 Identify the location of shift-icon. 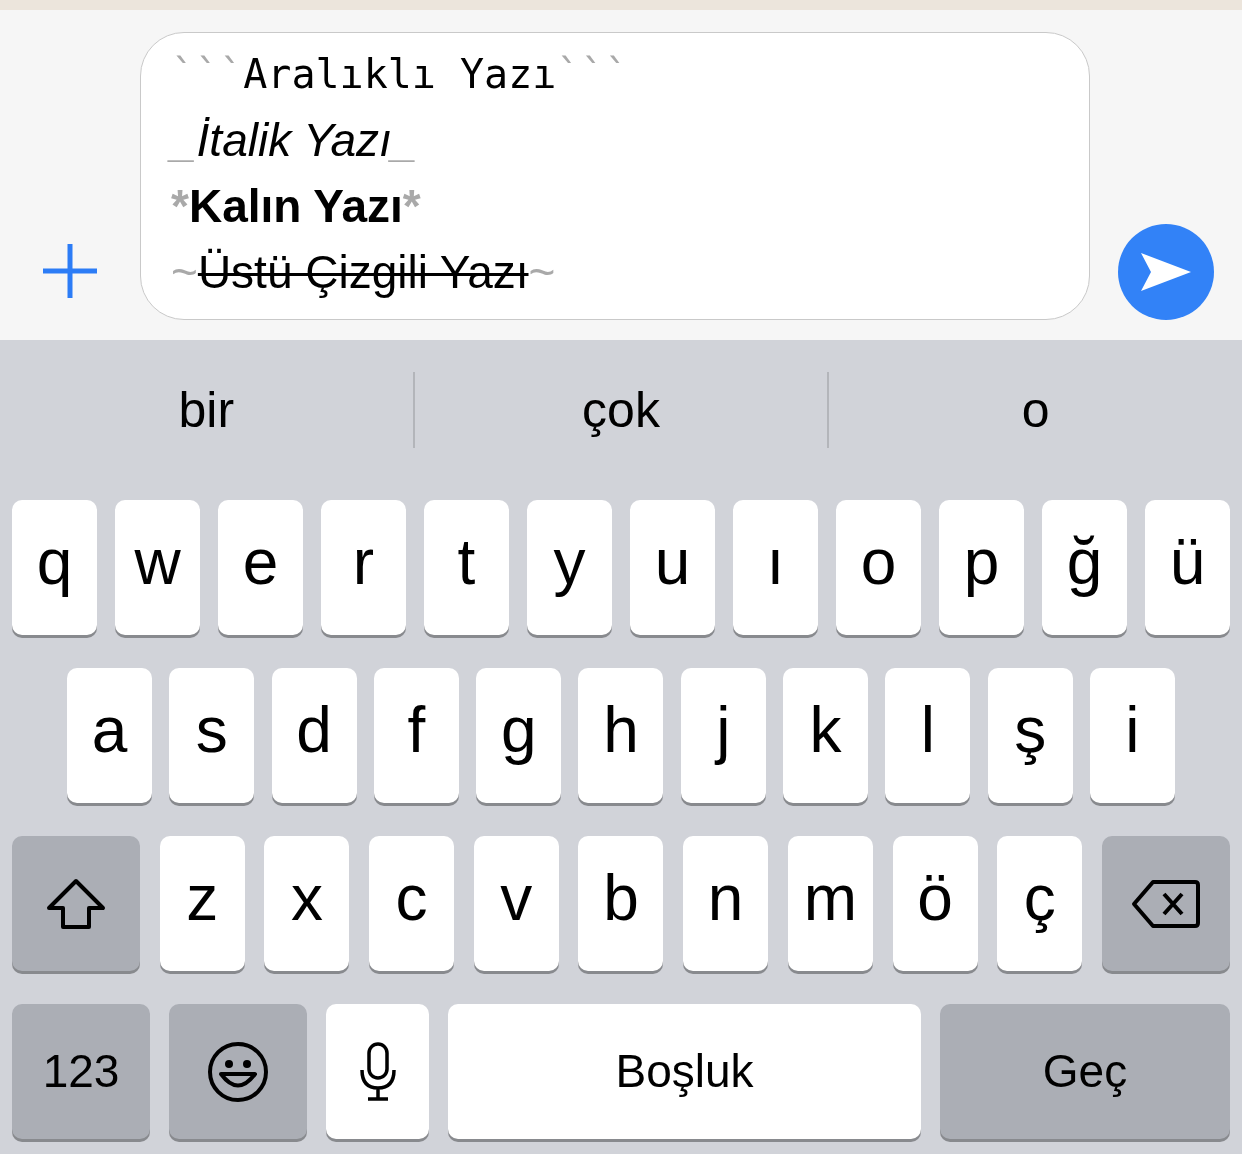
(76, 903).